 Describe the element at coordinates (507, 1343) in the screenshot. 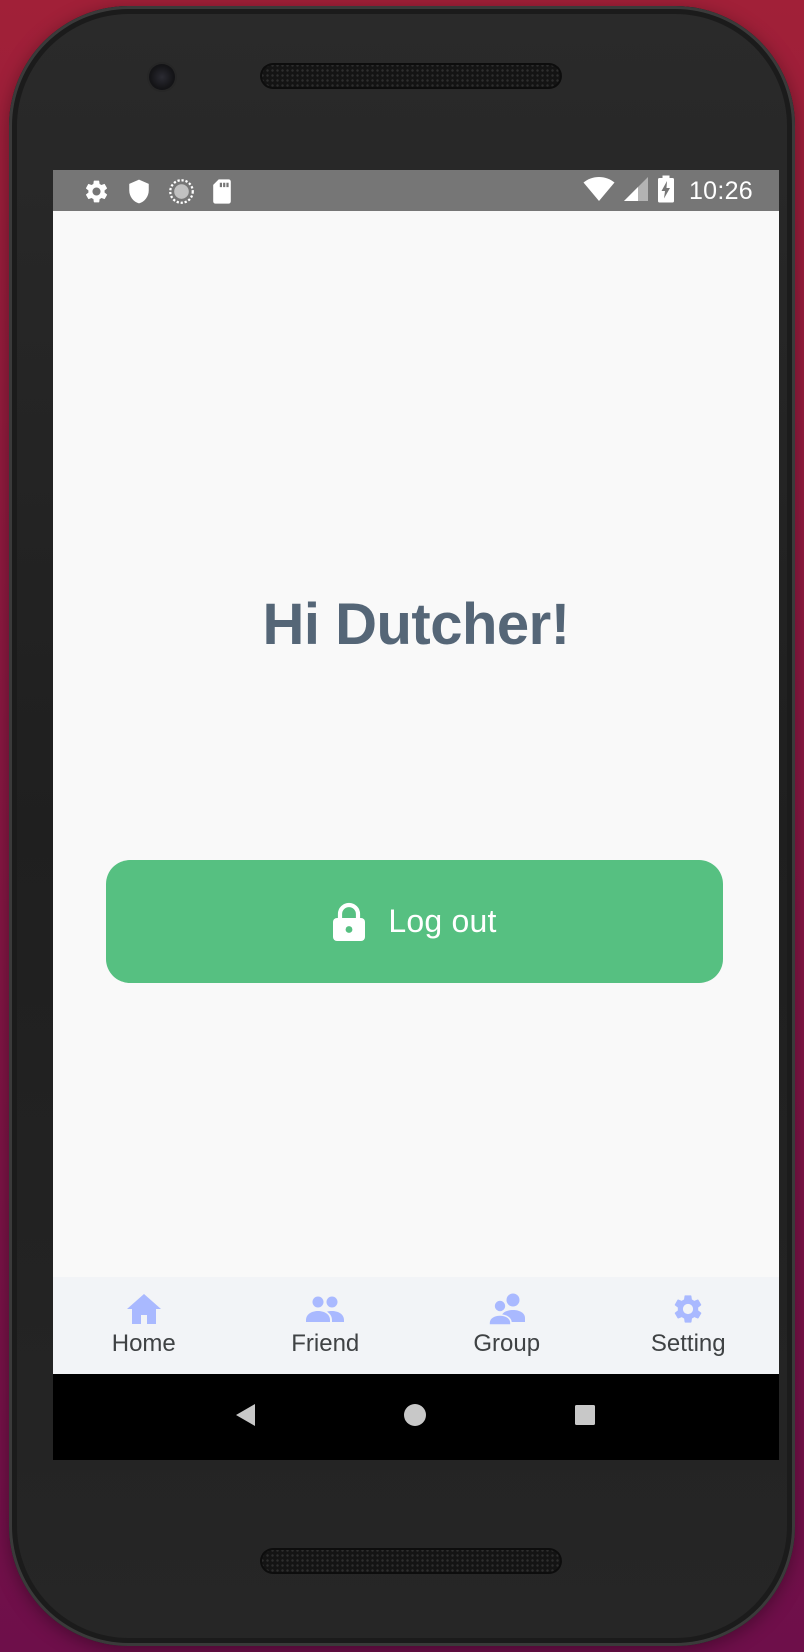

I see `tab-group-label: Group` at that location.